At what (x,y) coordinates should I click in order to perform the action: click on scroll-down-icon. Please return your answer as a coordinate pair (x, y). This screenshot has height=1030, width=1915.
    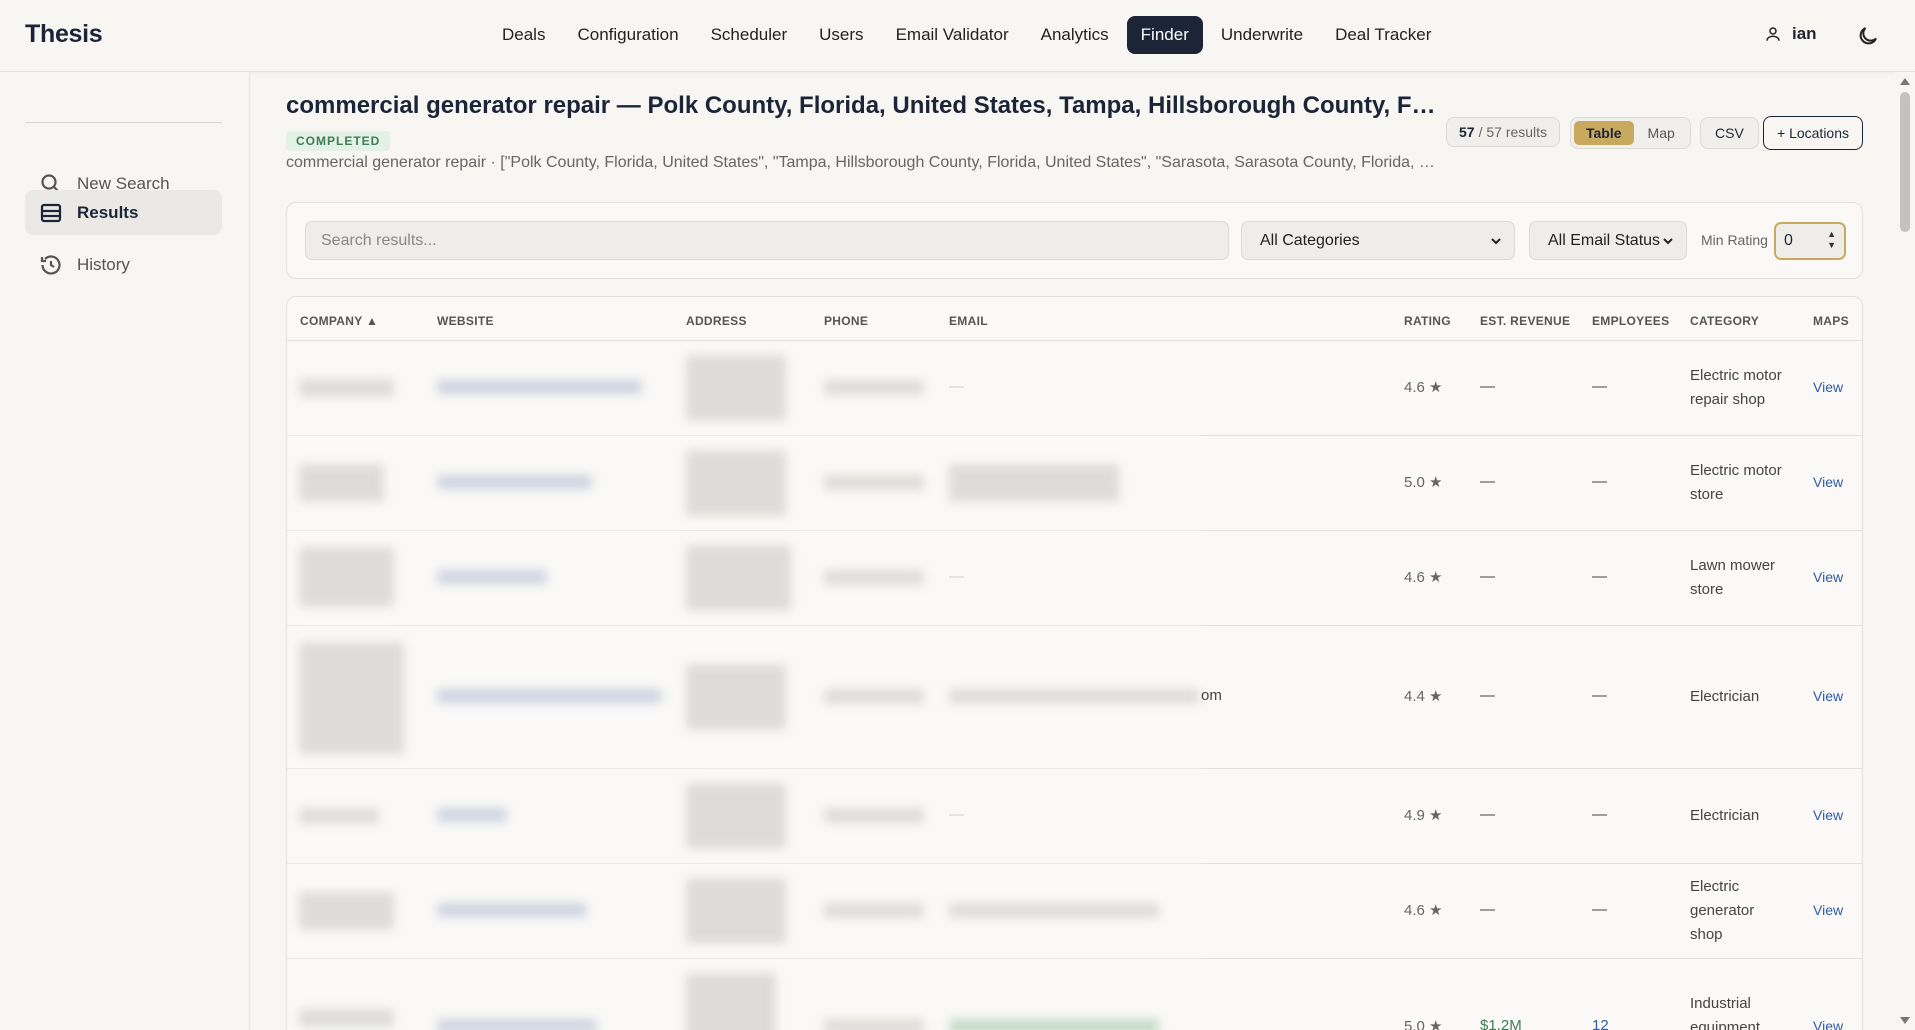
    Looking at the image, I should click on (1905, 1020).